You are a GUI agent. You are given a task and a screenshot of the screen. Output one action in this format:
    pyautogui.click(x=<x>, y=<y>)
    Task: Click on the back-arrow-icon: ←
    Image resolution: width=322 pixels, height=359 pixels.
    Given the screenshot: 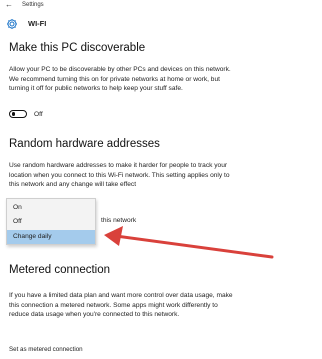 What is the action you would take?
    pyautogui.click(x=9, y=5)
    